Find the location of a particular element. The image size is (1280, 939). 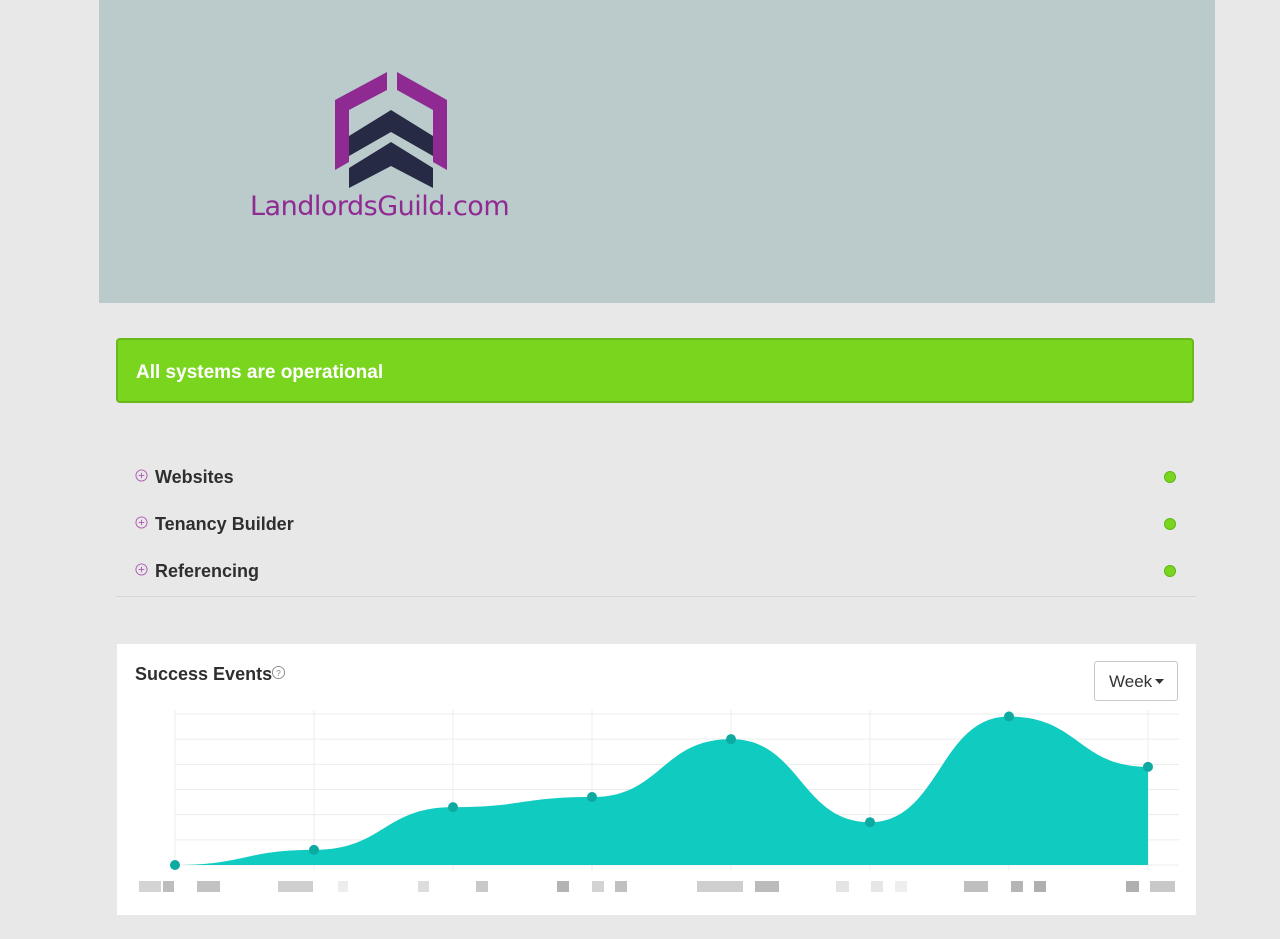

component-tenancy-builder: Tenancy Builder is located at coordinates (656, 523).